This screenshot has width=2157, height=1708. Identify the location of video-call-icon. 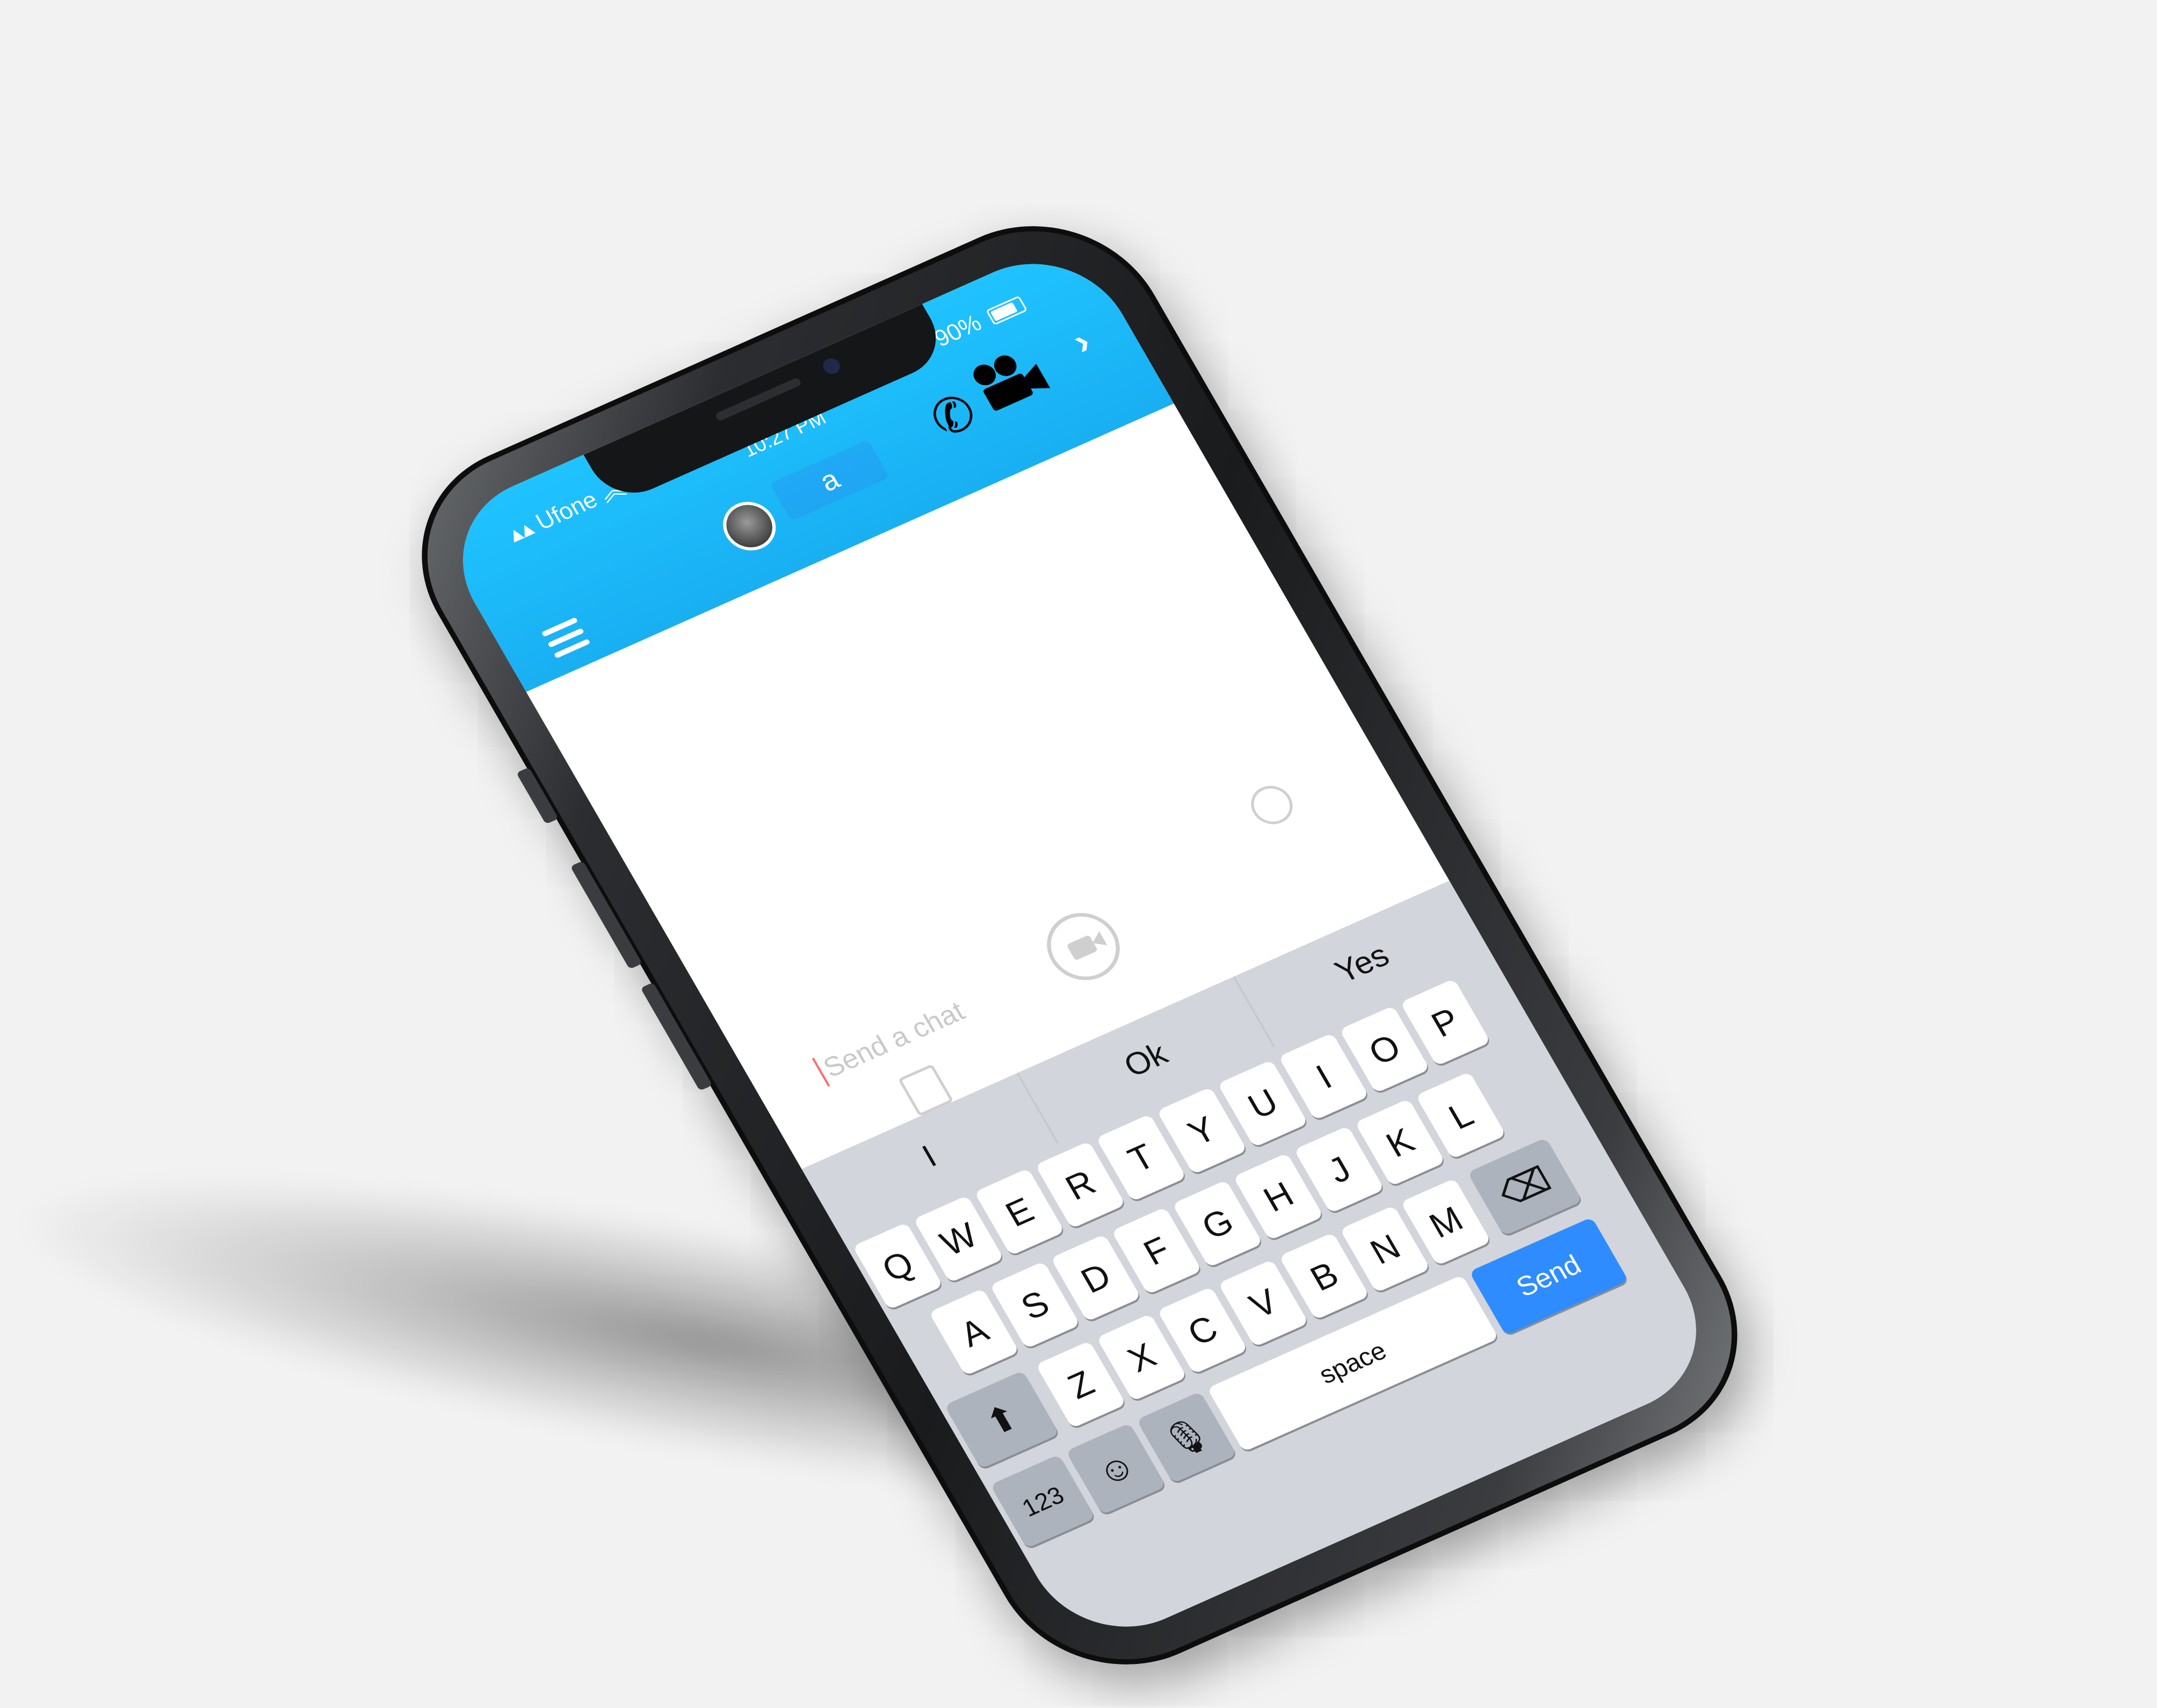
(1009, 380).